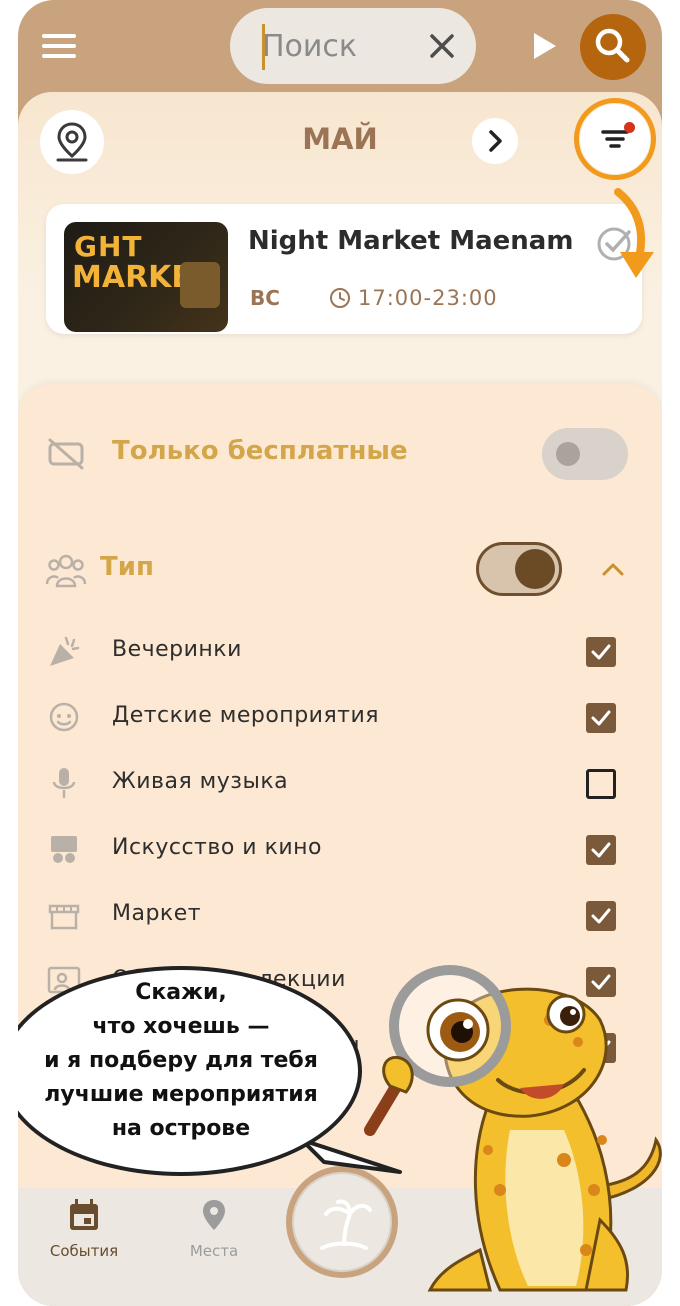 The height and width of the screenshot is (1306, 680). I want to click on month-title: МАЙ, so click(340, 139).